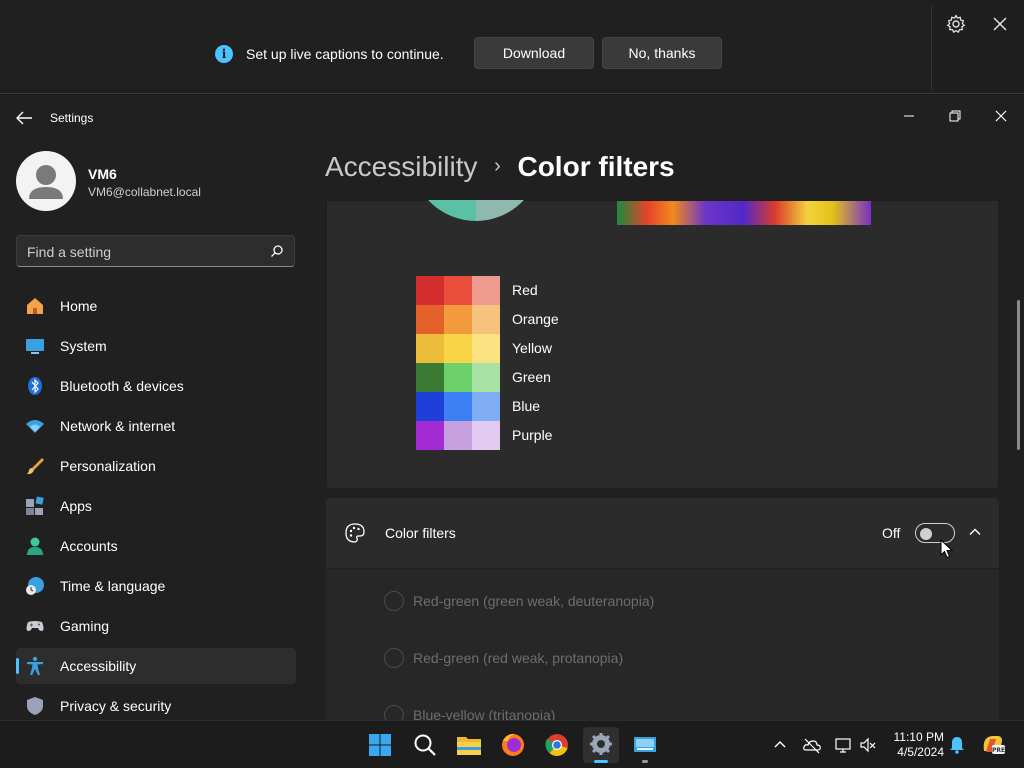 The image size is (1024, 768). Describe the element at coordinates (108, 466) in the screenshot. I see `sidebar-item-label: Personalization` at that location.